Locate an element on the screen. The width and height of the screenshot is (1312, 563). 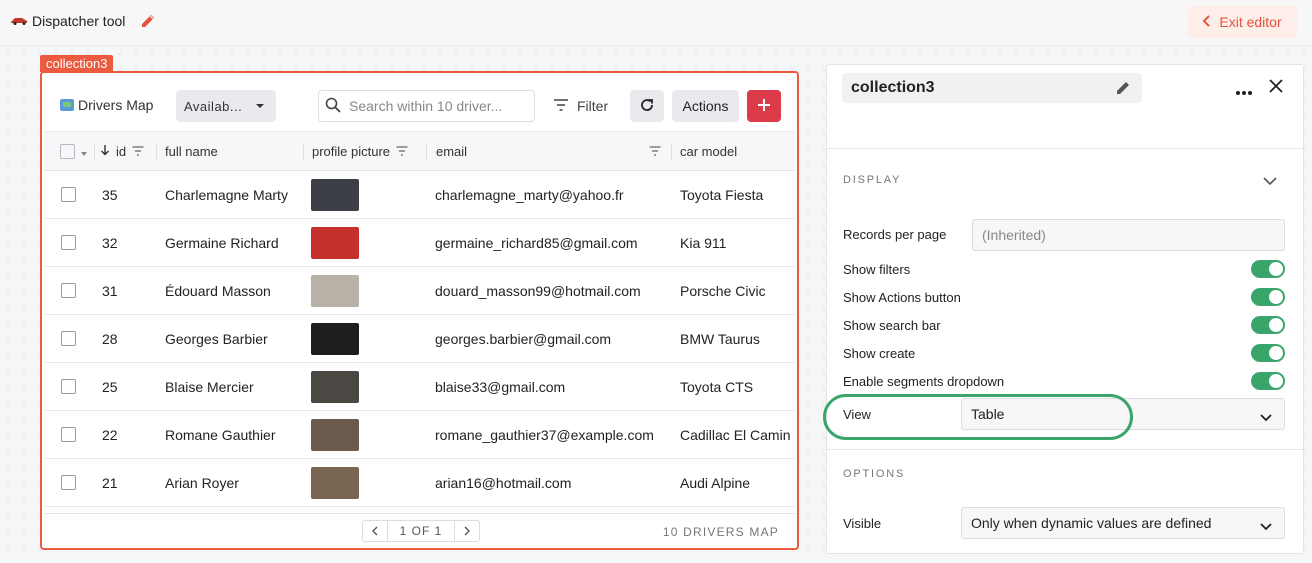
add-record-button is located at coordinates (764, 106).